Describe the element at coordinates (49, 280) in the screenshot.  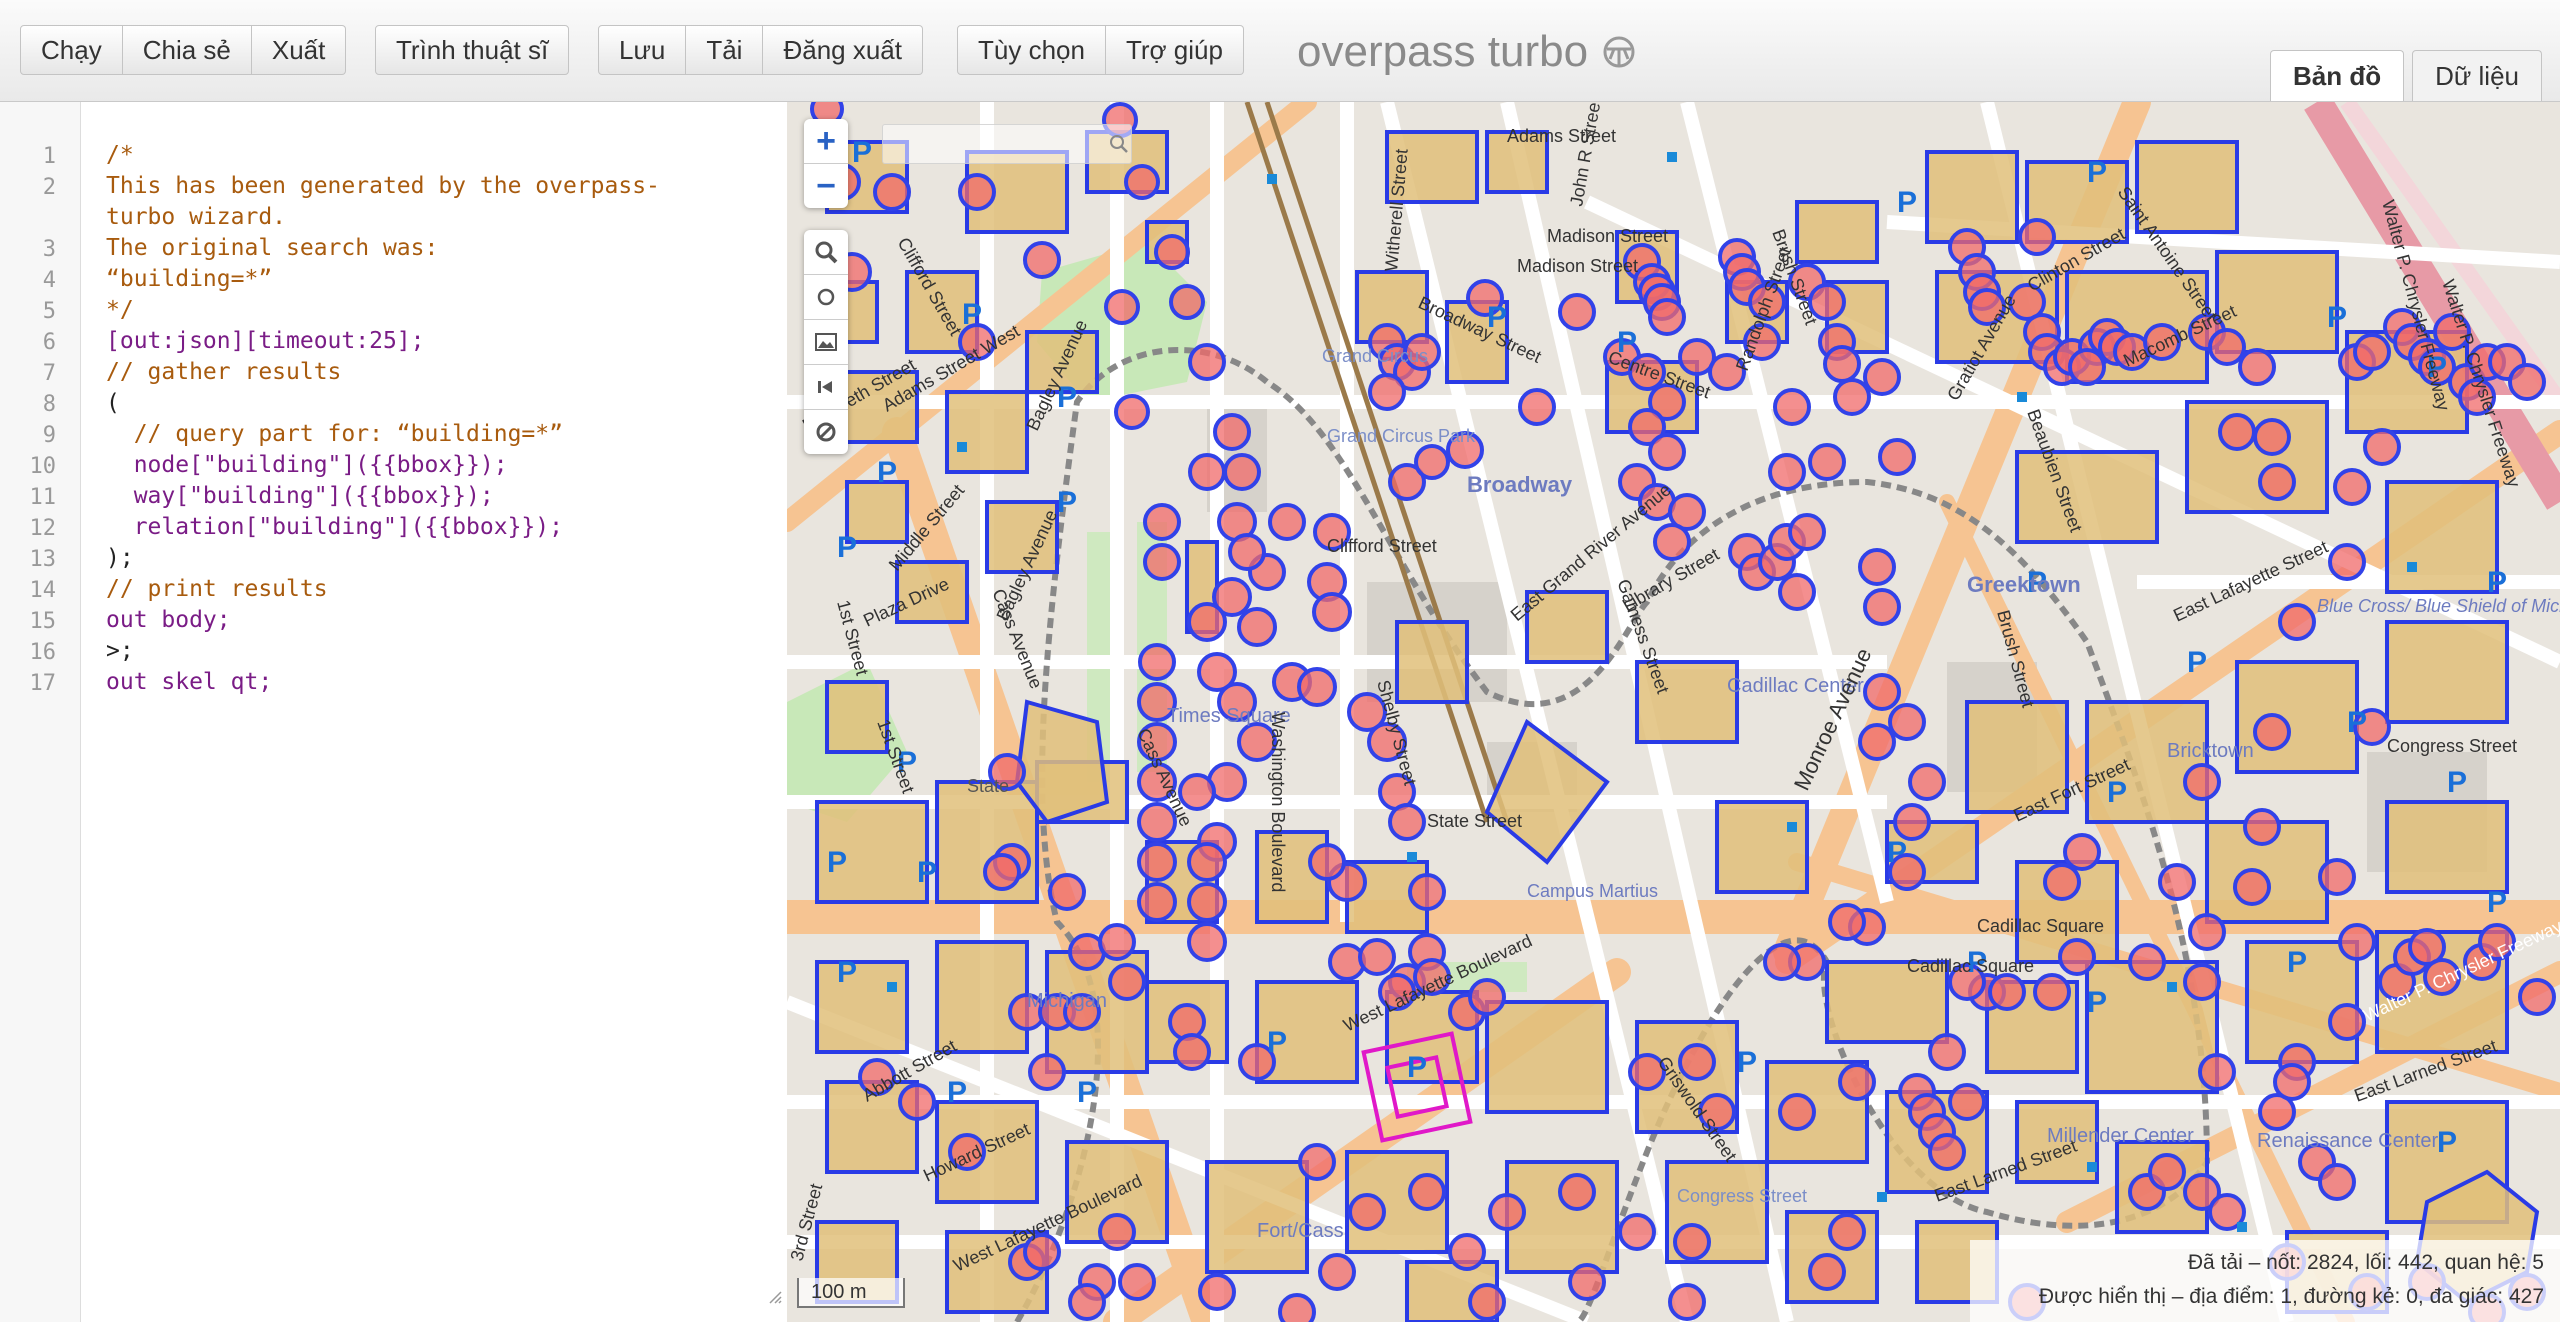
I see `line-number: 4` at that location.